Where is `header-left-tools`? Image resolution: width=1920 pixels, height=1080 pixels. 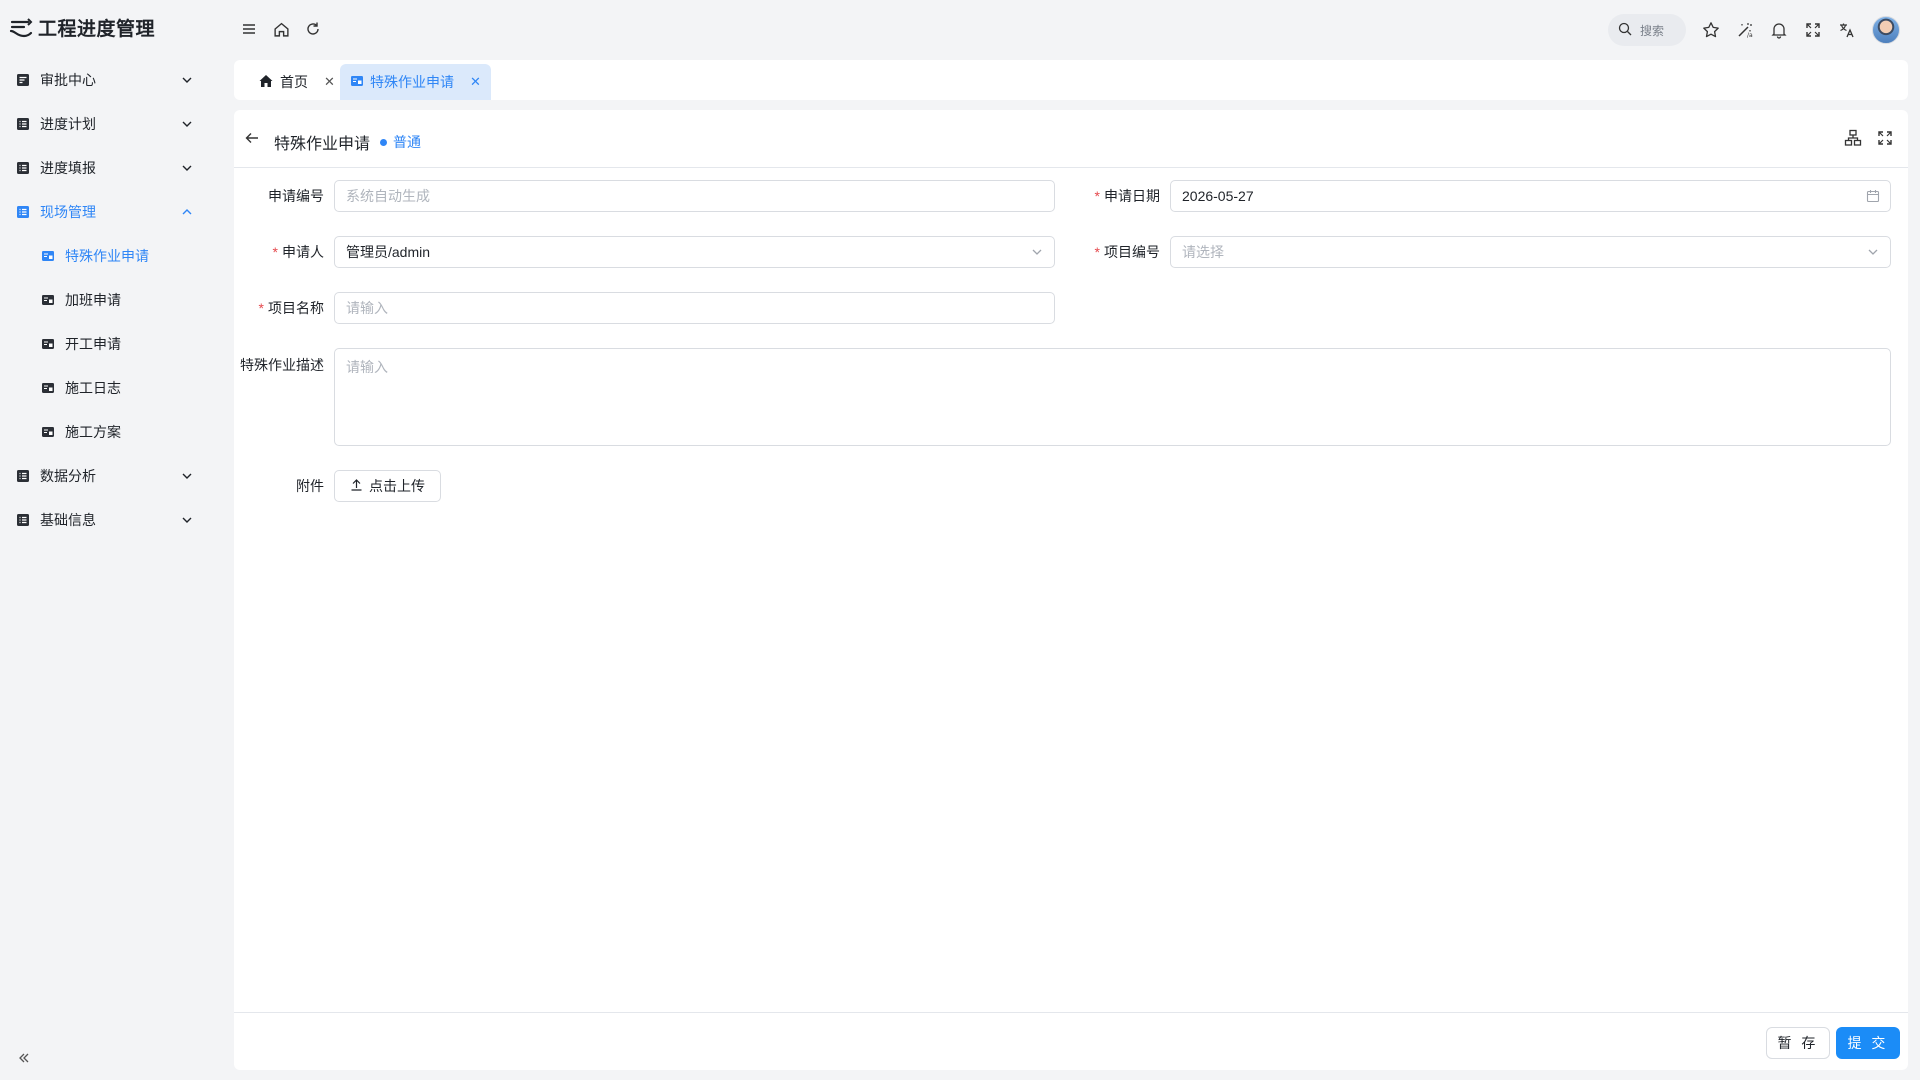
header-left-tools is located at coordinates (281, 29).